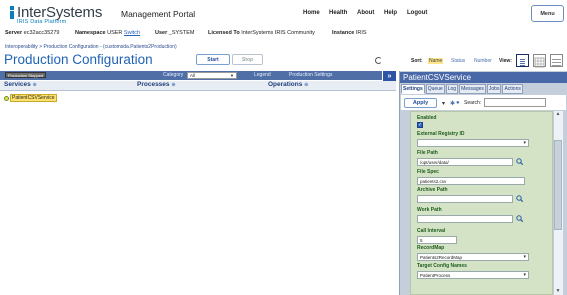 The width and height of the screenshot is (567, 295). I want to click on registry-id-label: External Registry ID, so click(441, 134).